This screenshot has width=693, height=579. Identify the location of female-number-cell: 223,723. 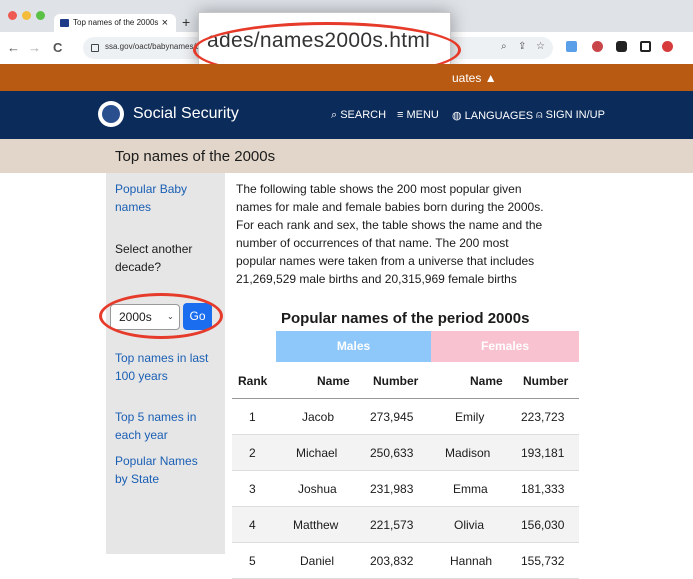
(543, 417).